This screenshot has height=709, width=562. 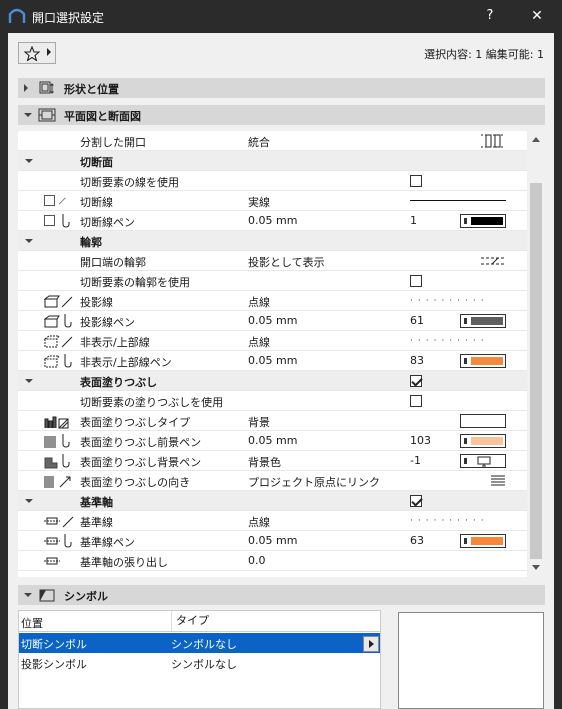 I want to click on reference-line-pen-icon, so click(x=58, y=541).